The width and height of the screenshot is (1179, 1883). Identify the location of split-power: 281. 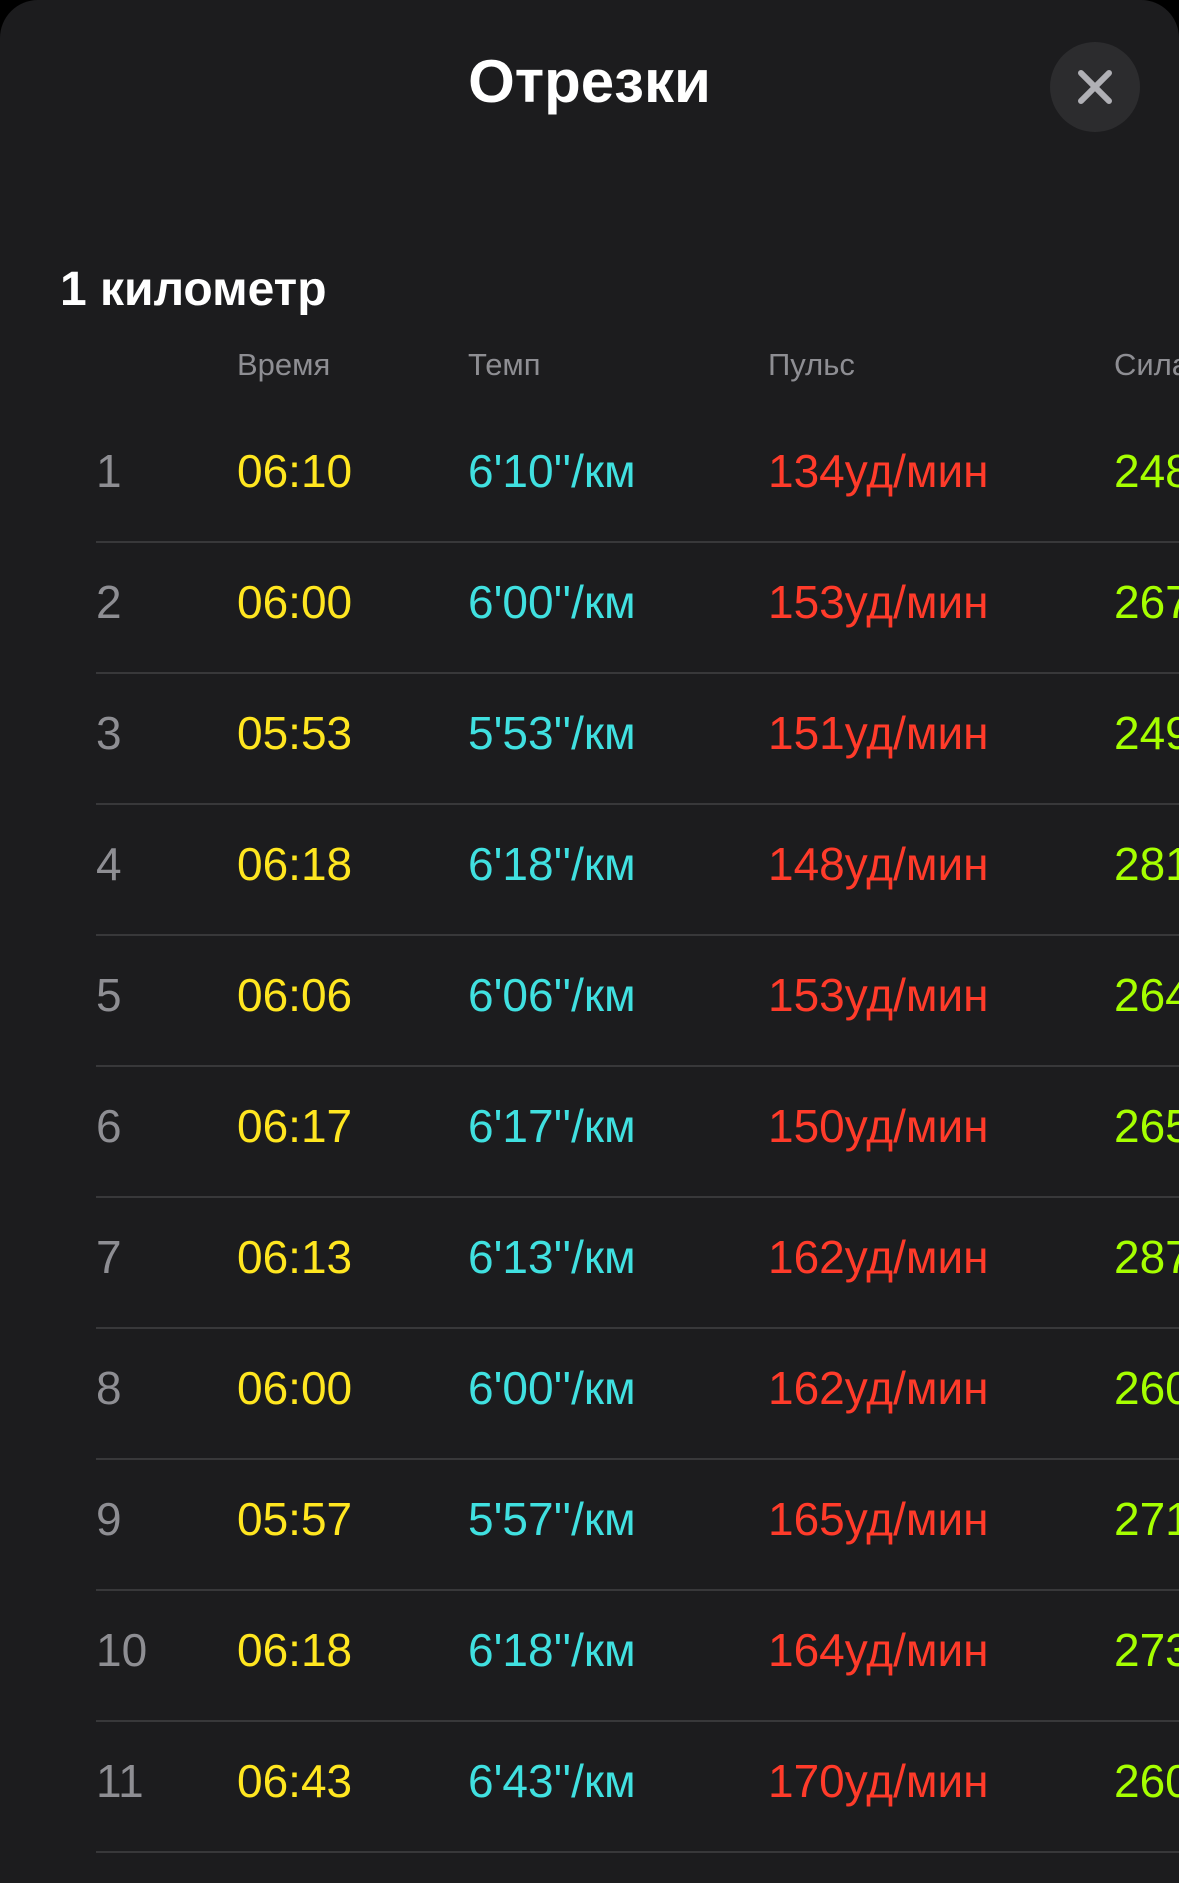
(1146, 864).